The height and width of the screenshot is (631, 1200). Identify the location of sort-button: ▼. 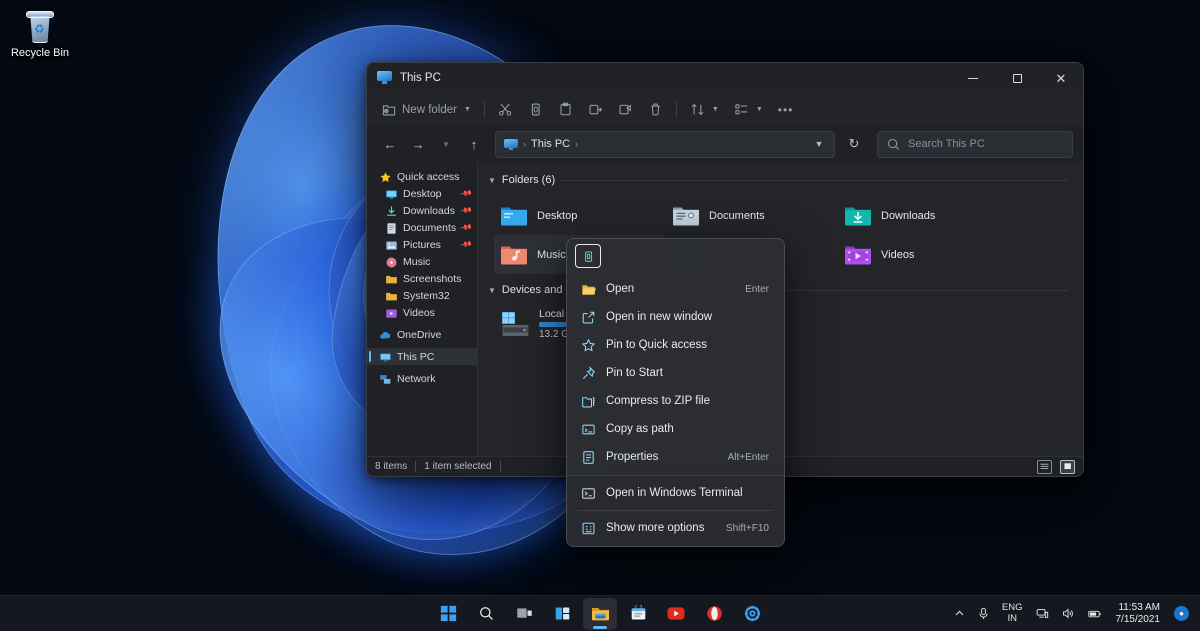
(704, 110).